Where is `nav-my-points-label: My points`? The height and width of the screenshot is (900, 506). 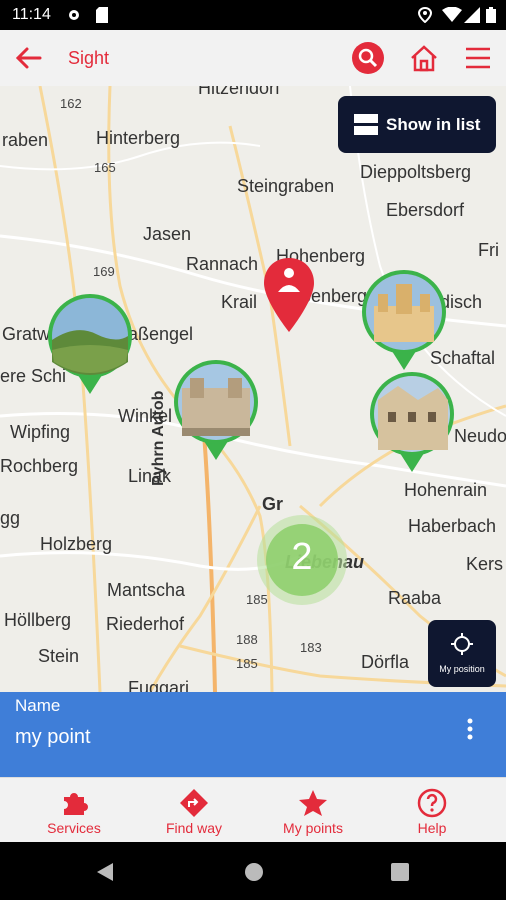 nav-my-points-label: My points is located at coordinates (313, 828).